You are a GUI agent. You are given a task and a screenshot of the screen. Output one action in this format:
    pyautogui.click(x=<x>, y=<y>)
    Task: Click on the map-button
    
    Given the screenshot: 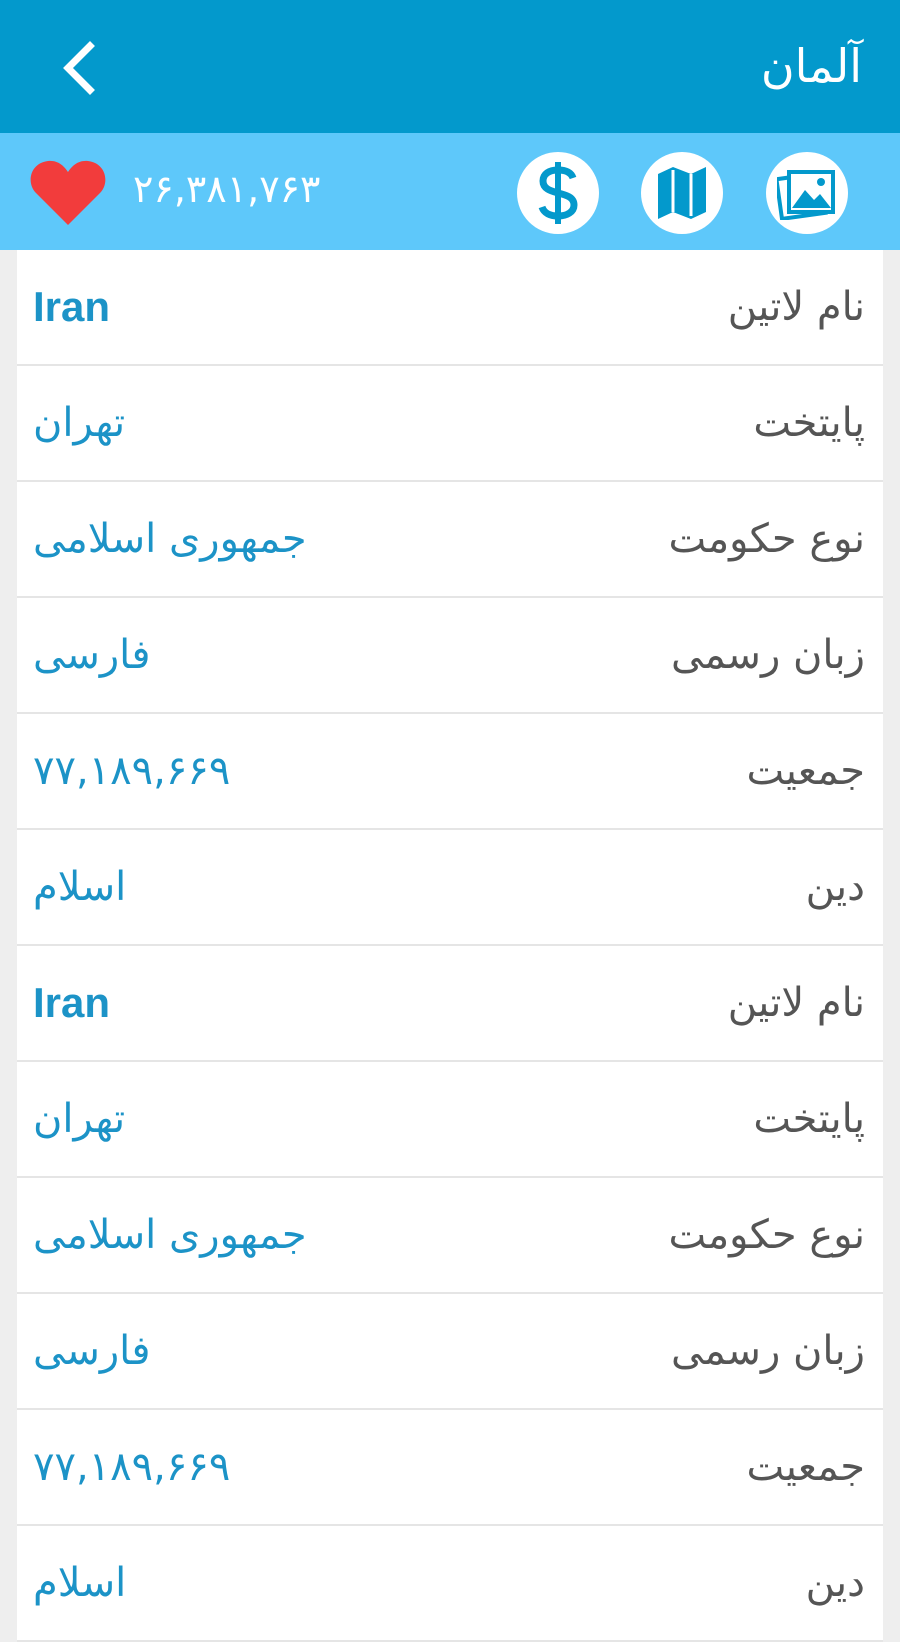 What is the action you would take?
    pyautogui.click(x=682, y=193)
    